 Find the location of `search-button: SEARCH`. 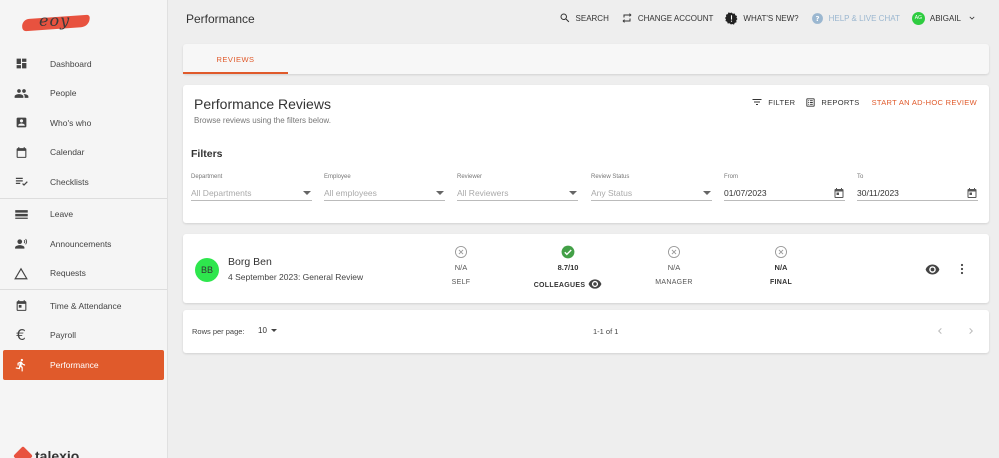

search-button: SEARCH is located at coordinates (584, 18).